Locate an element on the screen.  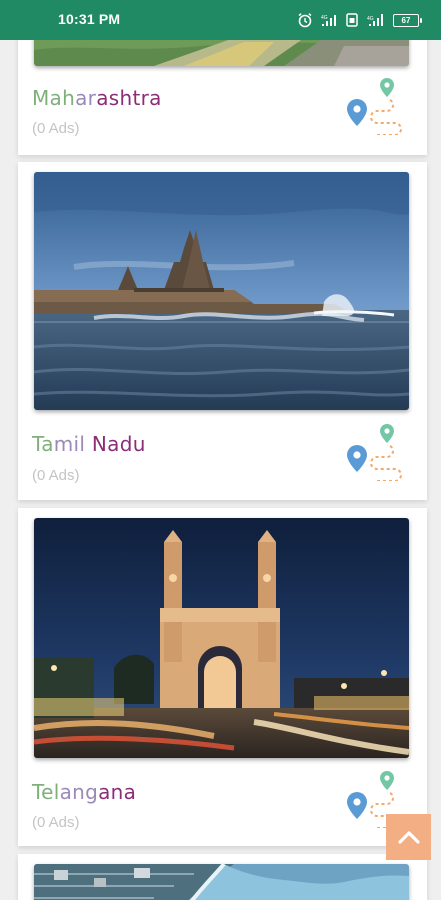
status-time: 10:31 PM is located at coordinates (89, 19).